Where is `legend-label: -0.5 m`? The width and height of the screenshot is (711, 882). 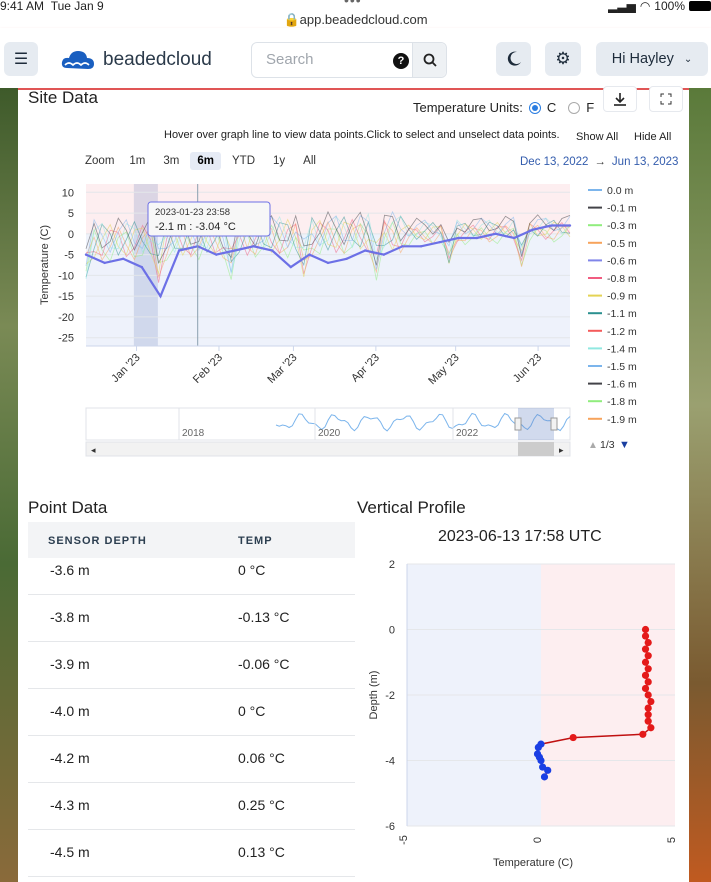
legend-label: -0.5 m is located at coordinates (622, 244).